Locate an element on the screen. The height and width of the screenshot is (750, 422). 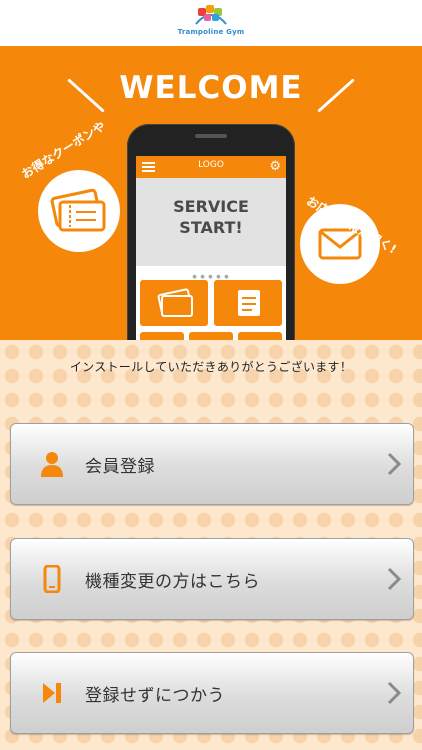
note-icon is located at coordinates (249, 303).